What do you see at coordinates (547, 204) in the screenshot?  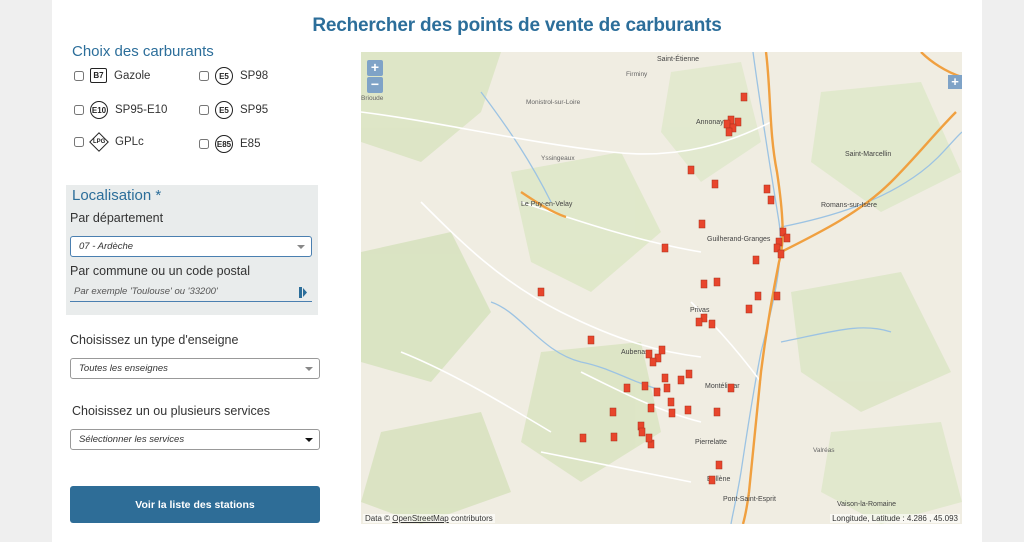 I see `place-label: Le Puy-en-Velay` at bounding box center [547, 204].